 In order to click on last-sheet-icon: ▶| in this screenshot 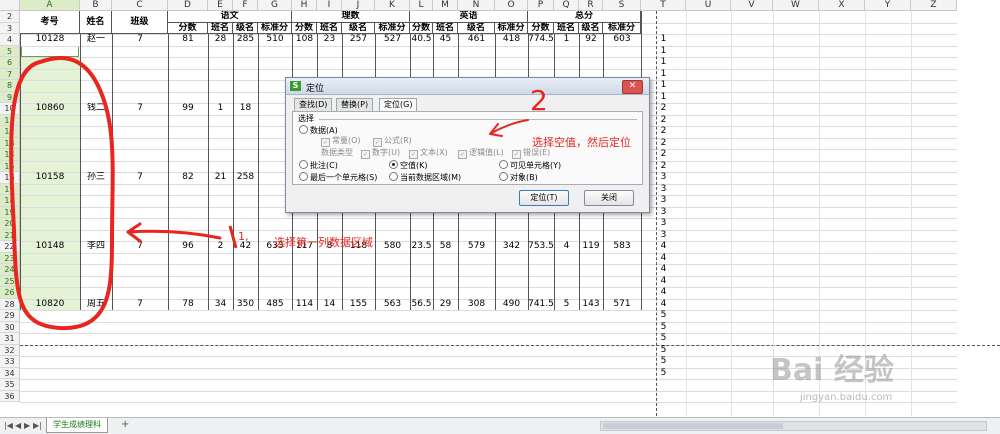, I will do `click(37, 425)`.